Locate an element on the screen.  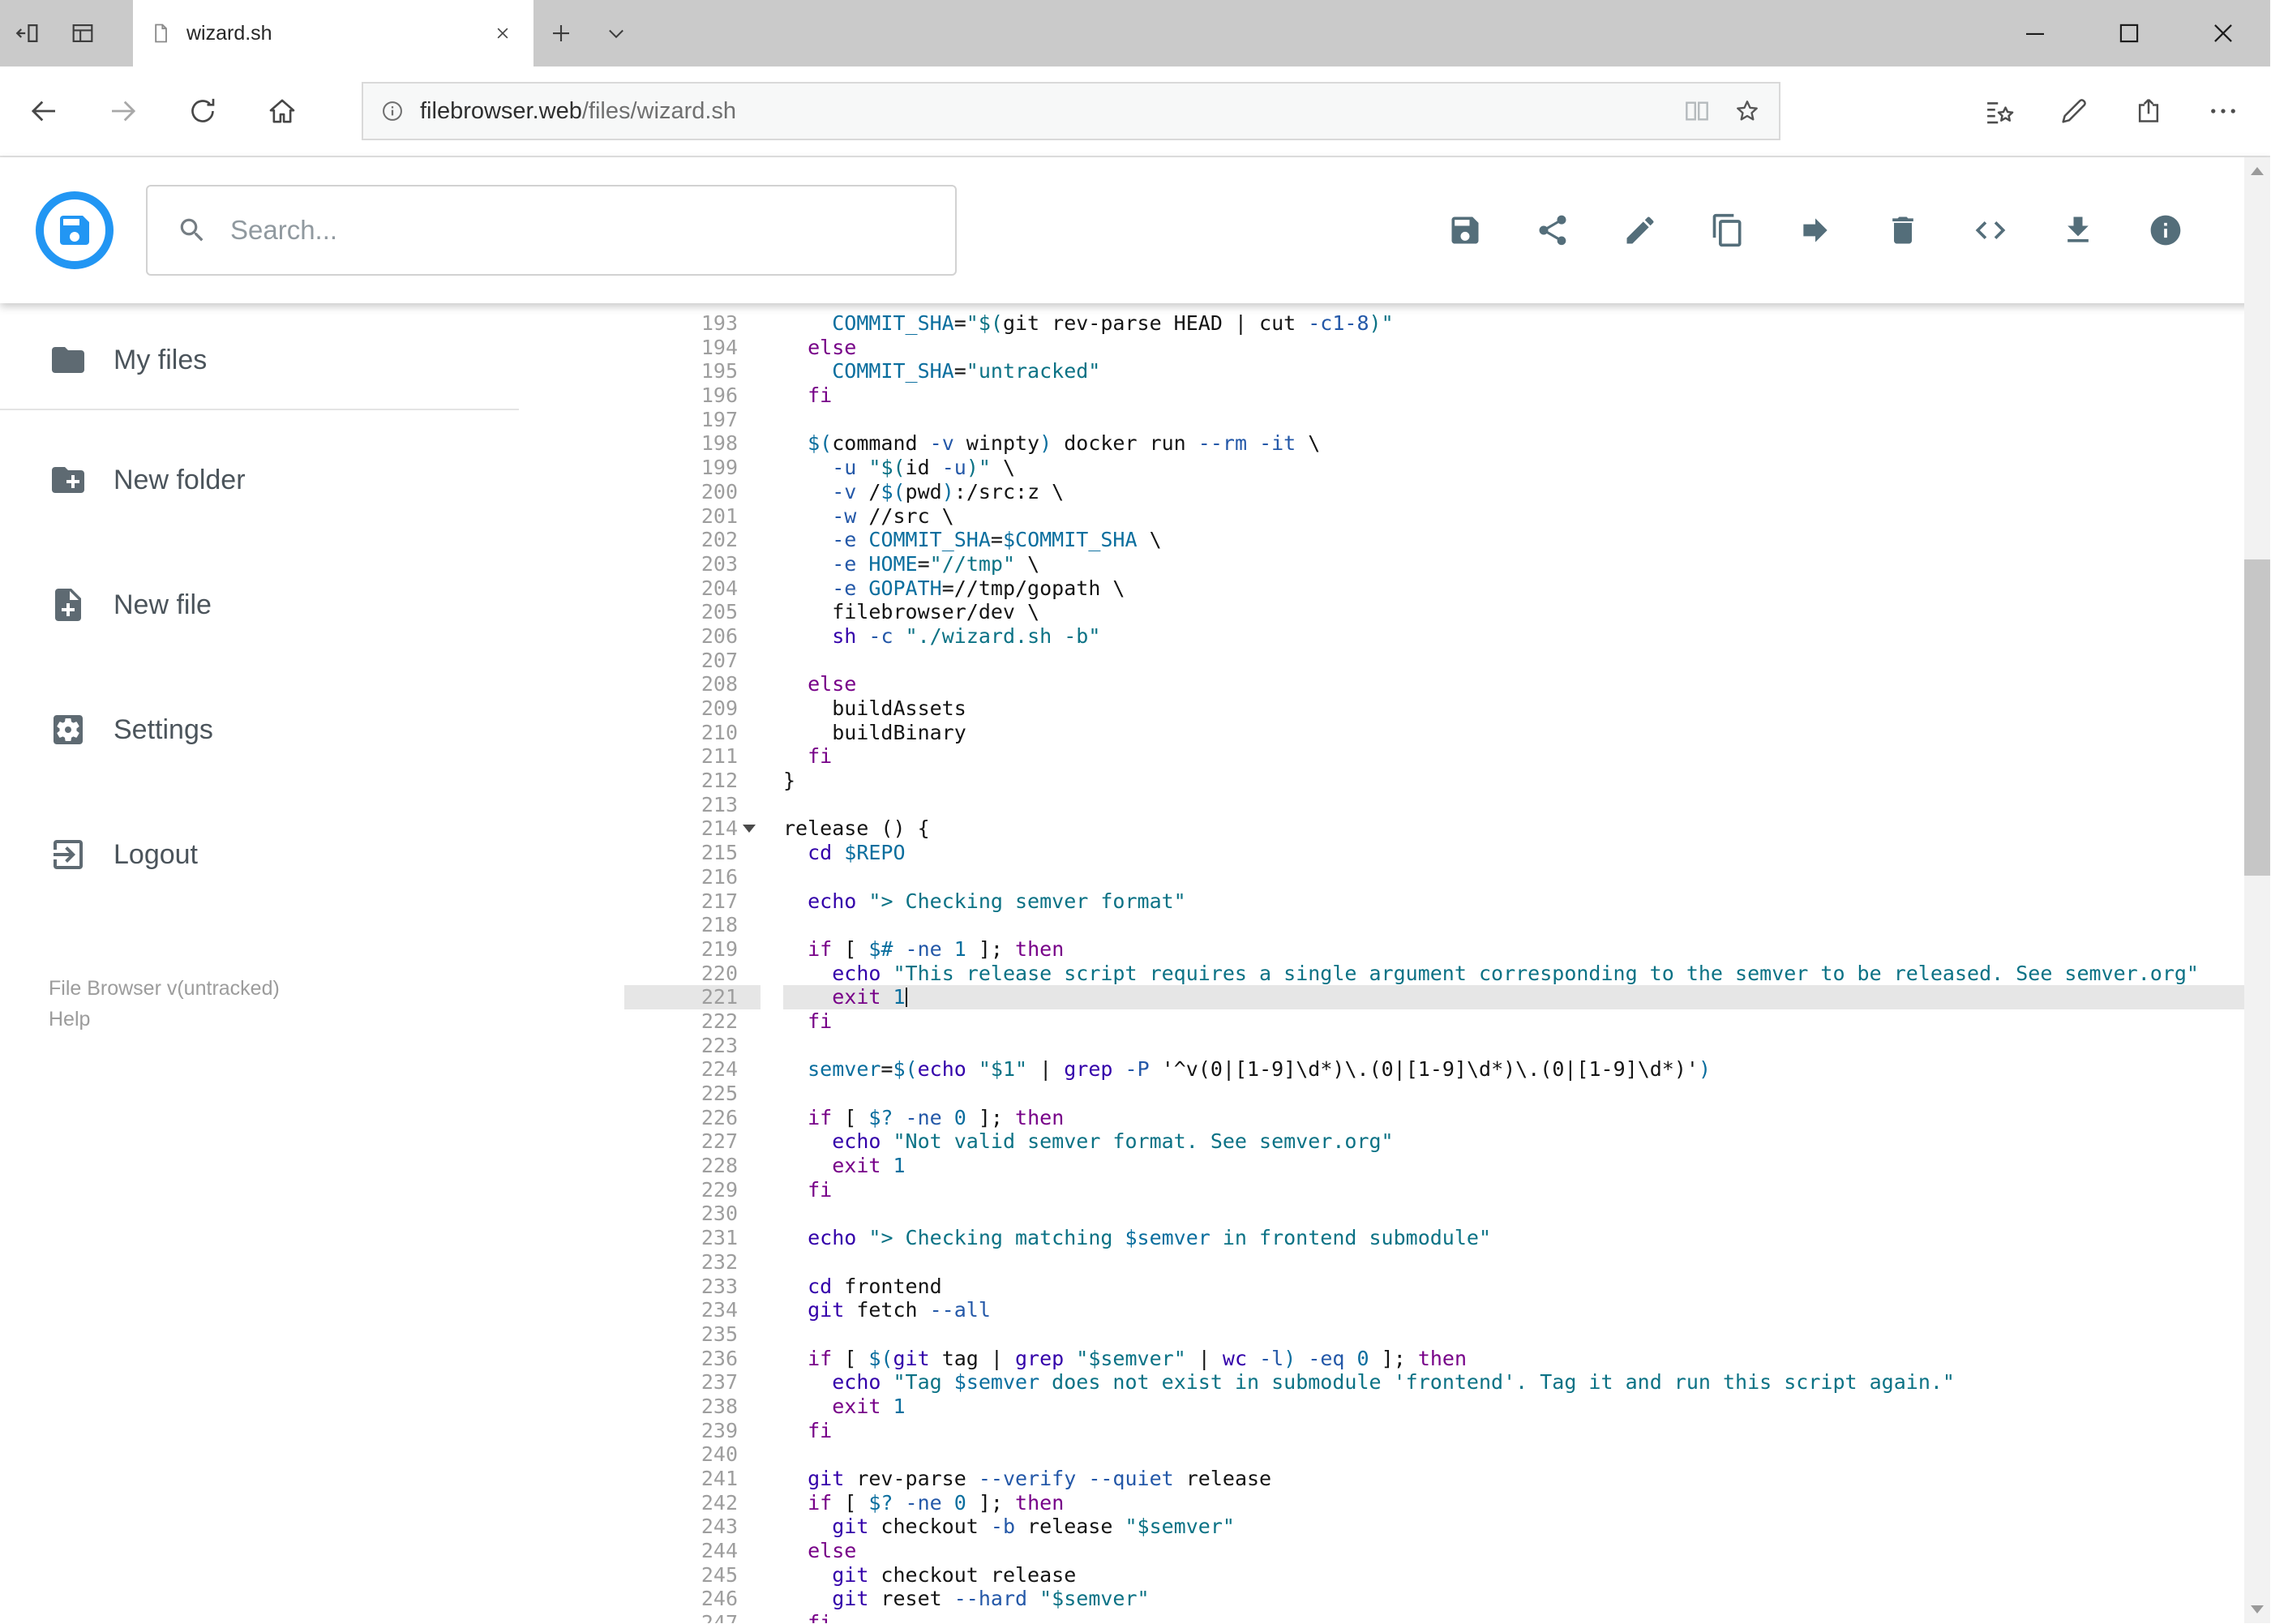
filebrowser-logo is located at coordinates (75, 230).